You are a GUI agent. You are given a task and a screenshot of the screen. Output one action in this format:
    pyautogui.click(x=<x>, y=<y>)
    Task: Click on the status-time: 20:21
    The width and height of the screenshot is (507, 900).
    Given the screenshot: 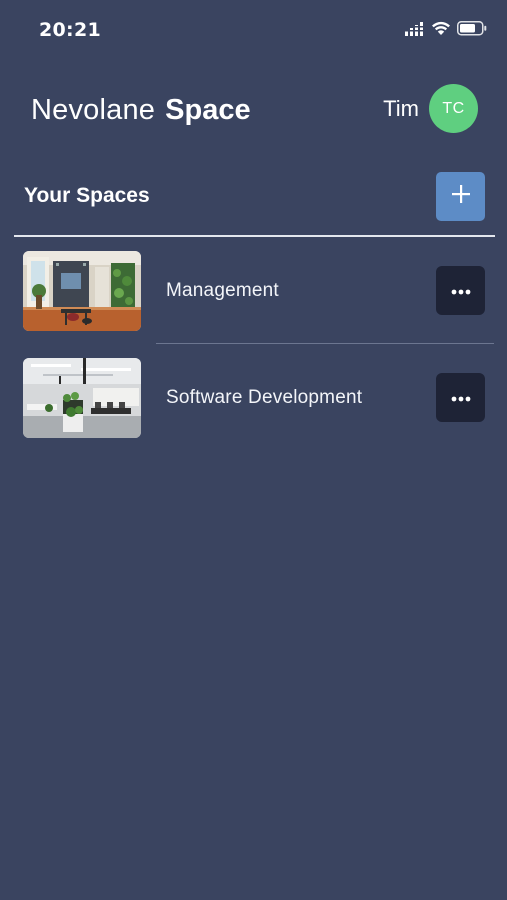 What is the action you would take?
    pyautogui.click(x=70, y=30)
    